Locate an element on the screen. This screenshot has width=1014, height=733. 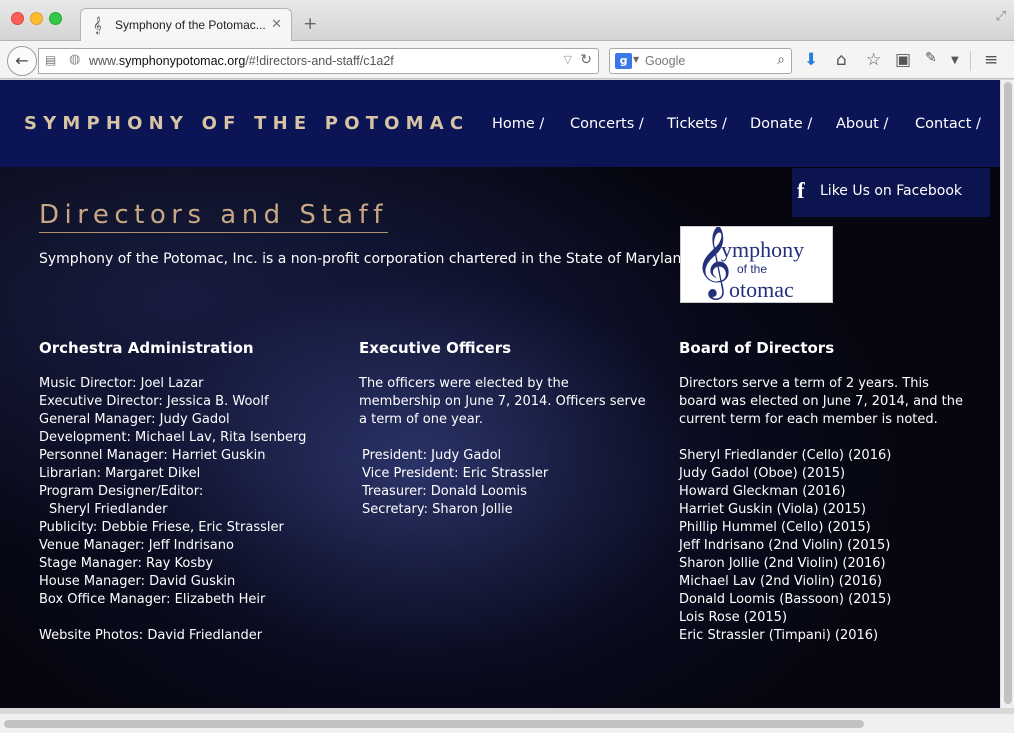
facebook-icon: f is located at coordinates (801, 190).